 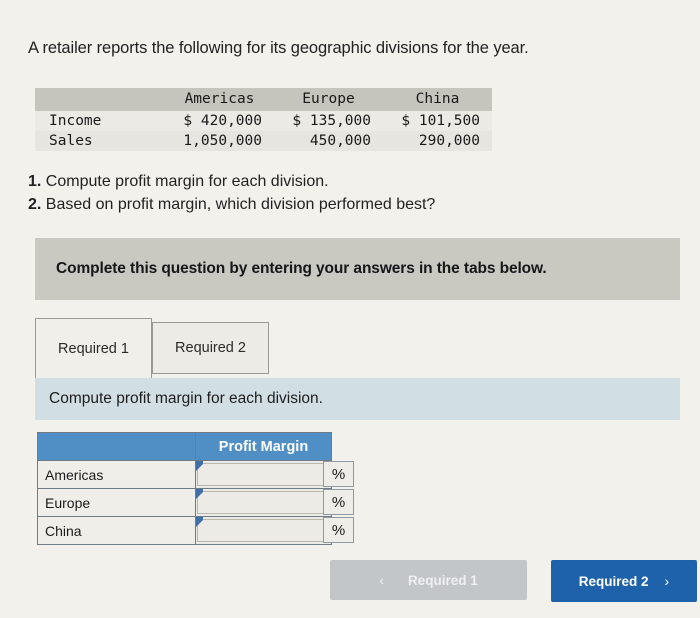 I want to click on tab-required-2: Required 2, so click(x=210, y=348).